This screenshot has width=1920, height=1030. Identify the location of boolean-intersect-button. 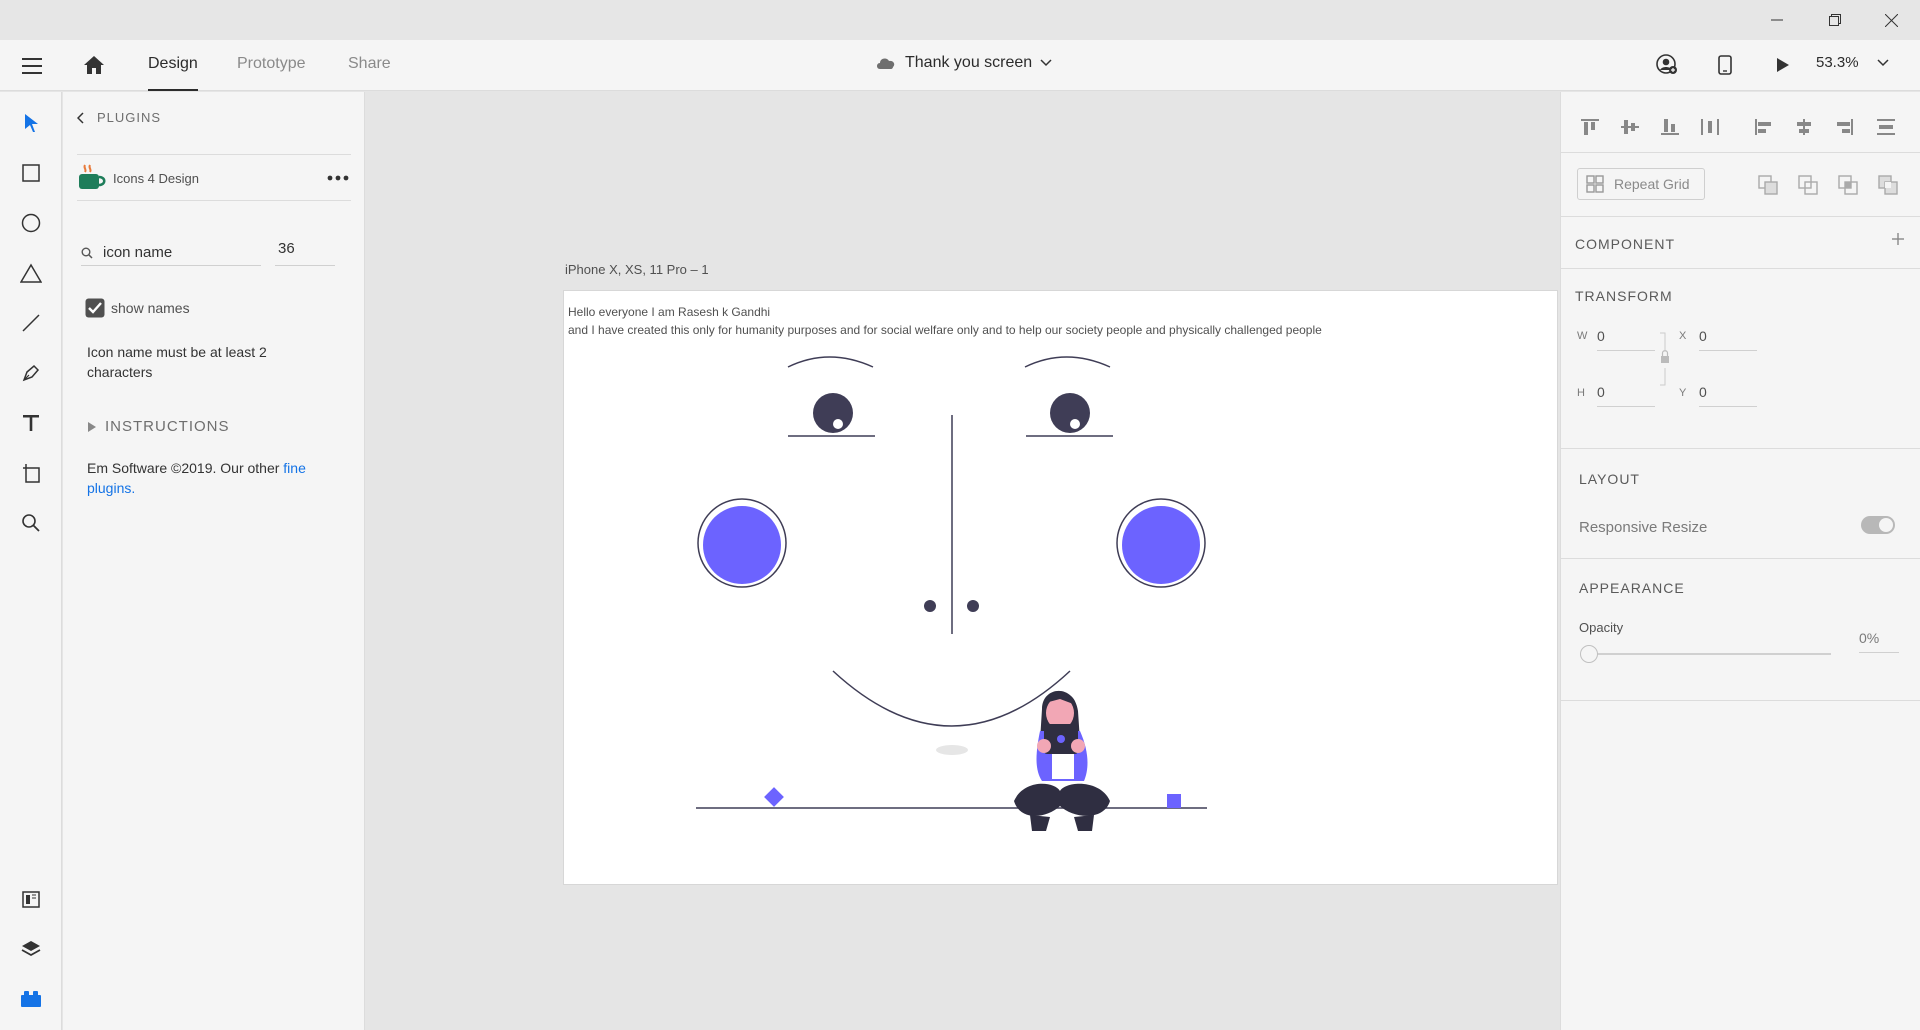
(1848, 185).